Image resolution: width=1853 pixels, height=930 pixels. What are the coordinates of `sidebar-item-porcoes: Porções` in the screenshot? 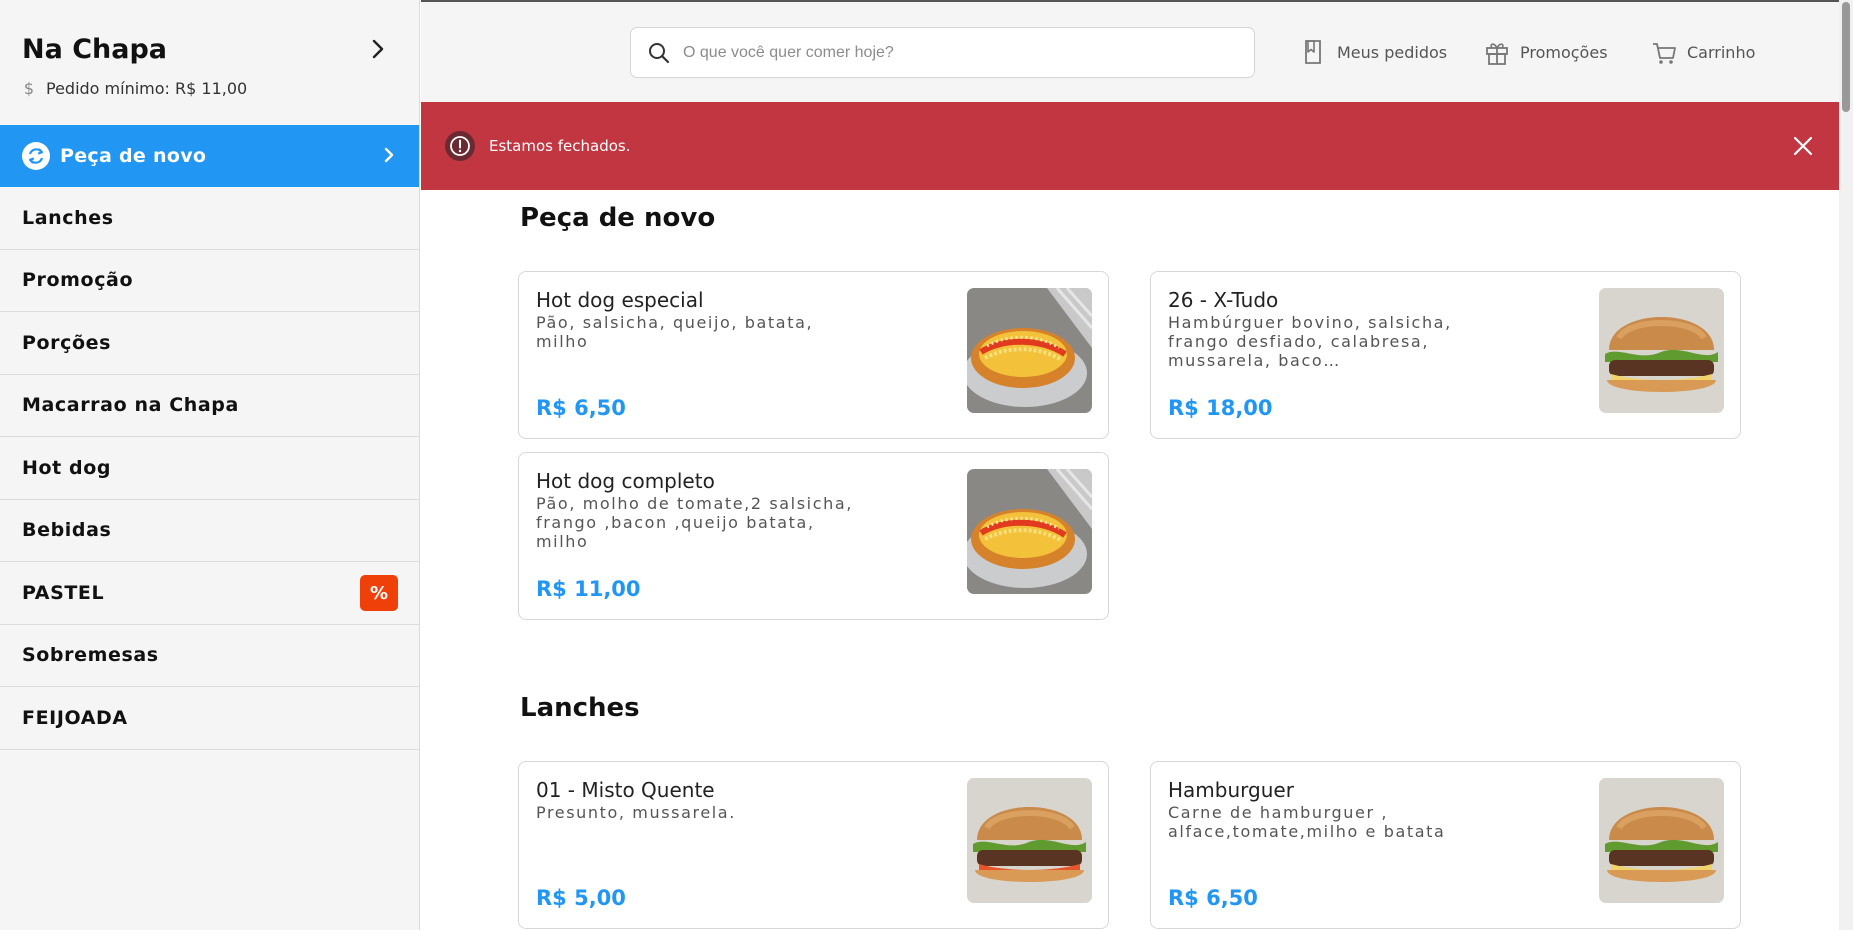 It's located at (209, 343).